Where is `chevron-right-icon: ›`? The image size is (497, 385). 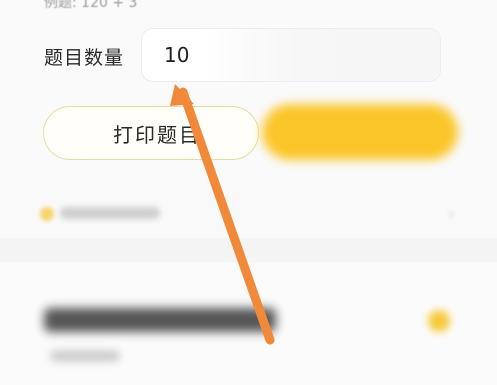 chevron-right-icon: › is located at coordinates (451, 213).